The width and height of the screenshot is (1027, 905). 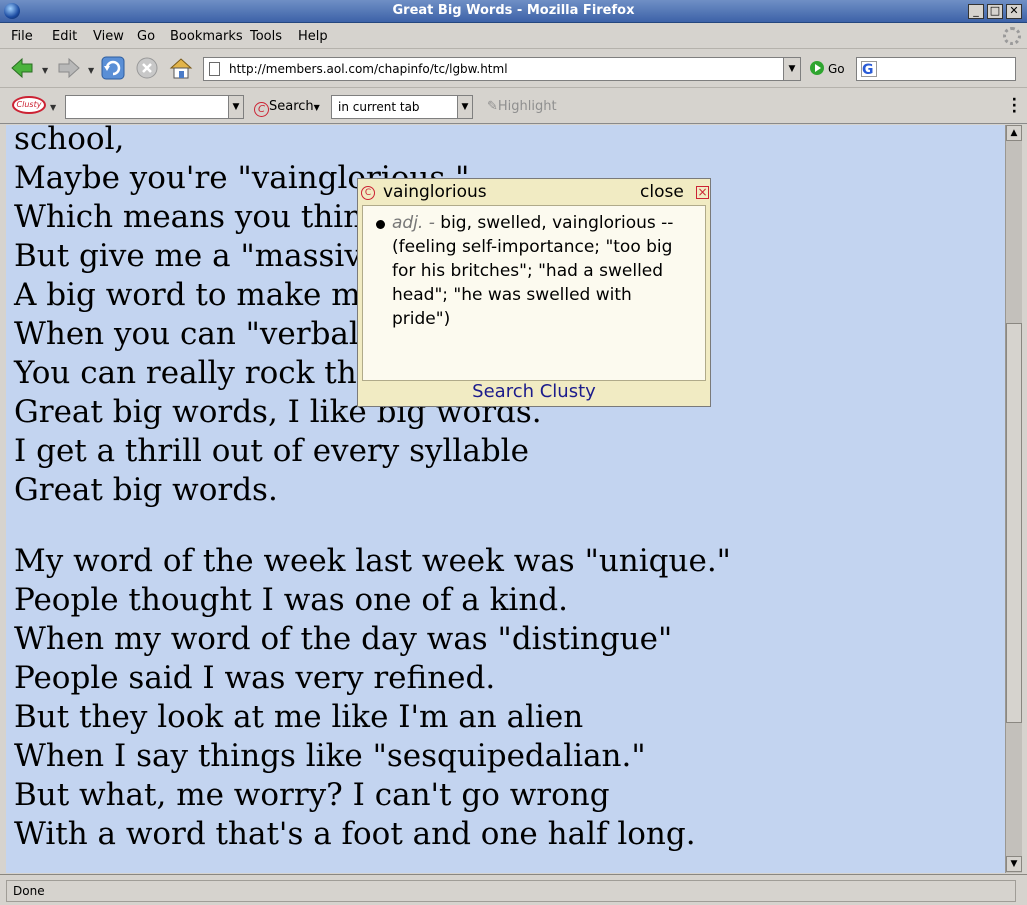 I want to click on clusty-search-dropdown-icon: ▼, so click(x=236, y=107).